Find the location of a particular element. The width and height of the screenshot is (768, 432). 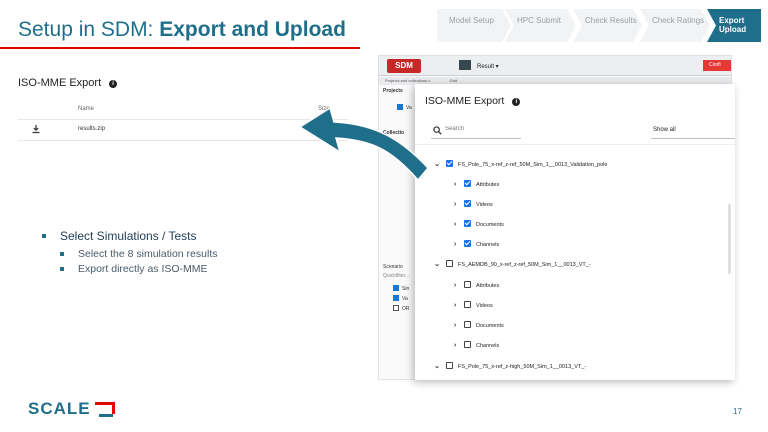

download-icon is located at coordinates (36, 129).